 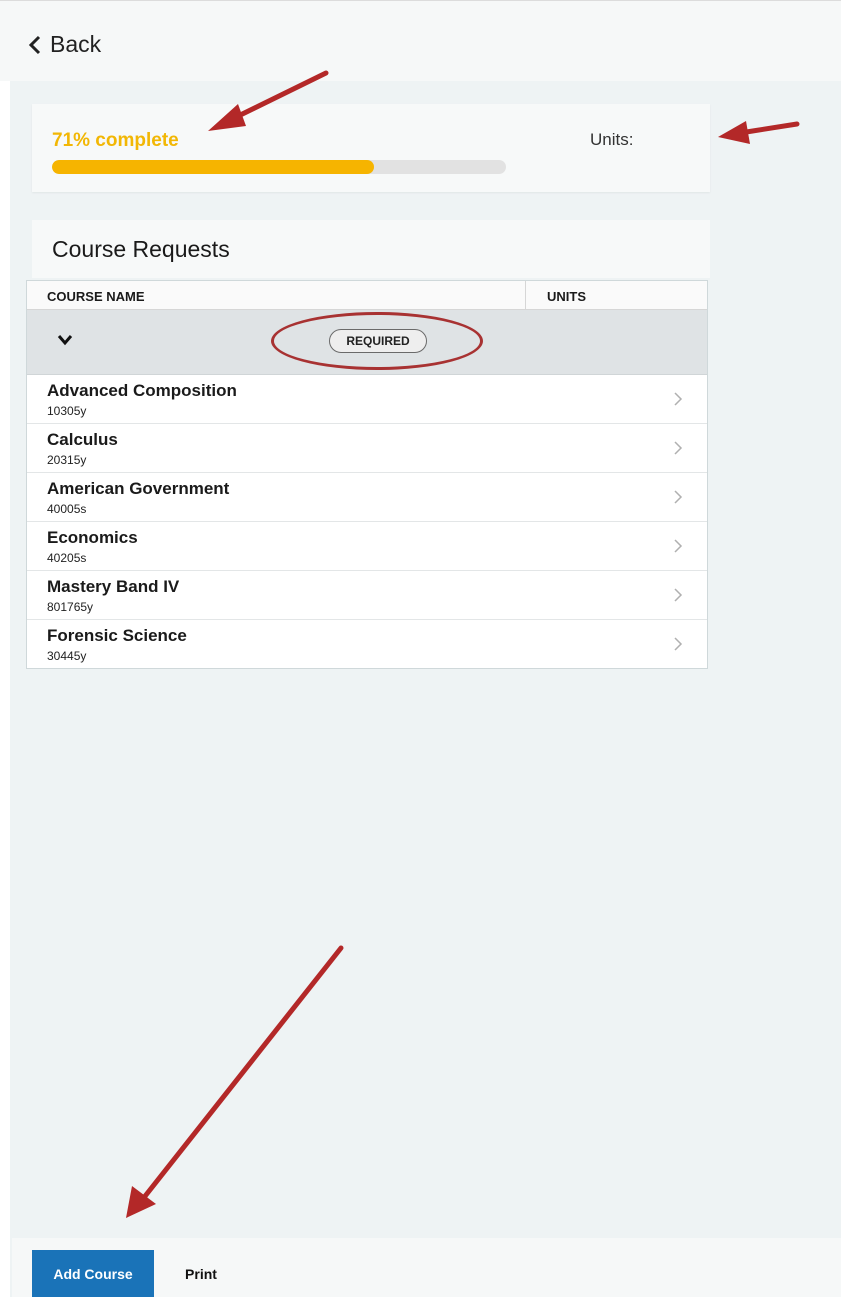 I want to click on course-code: 40005s, so click(x=67, y=509).